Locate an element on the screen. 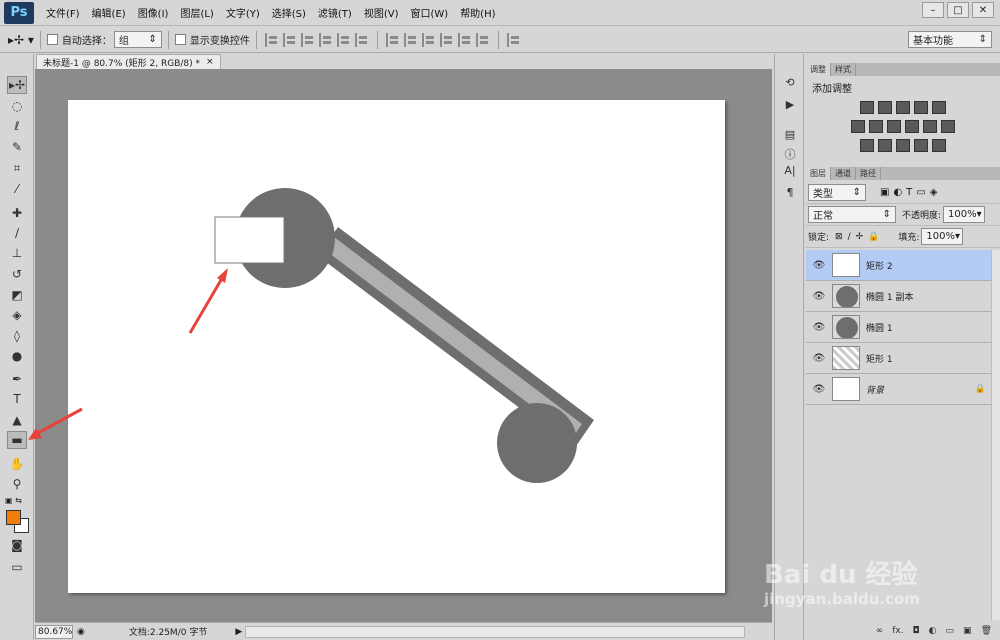 The height and width of the screenshot is (640, 1000). invert-icon is located at coordinates (867, 145).